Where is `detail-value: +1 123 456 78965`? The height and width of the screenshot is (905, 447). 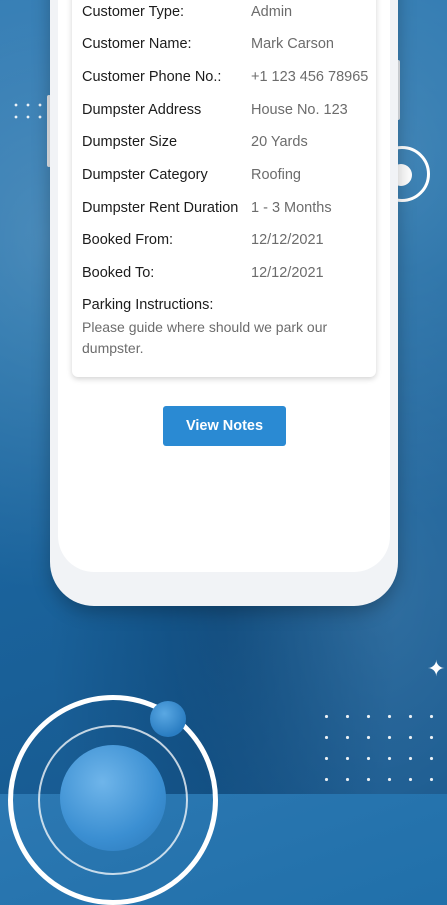
detail-value: +1 123 456 78965 is located at coordinates (310, 77).